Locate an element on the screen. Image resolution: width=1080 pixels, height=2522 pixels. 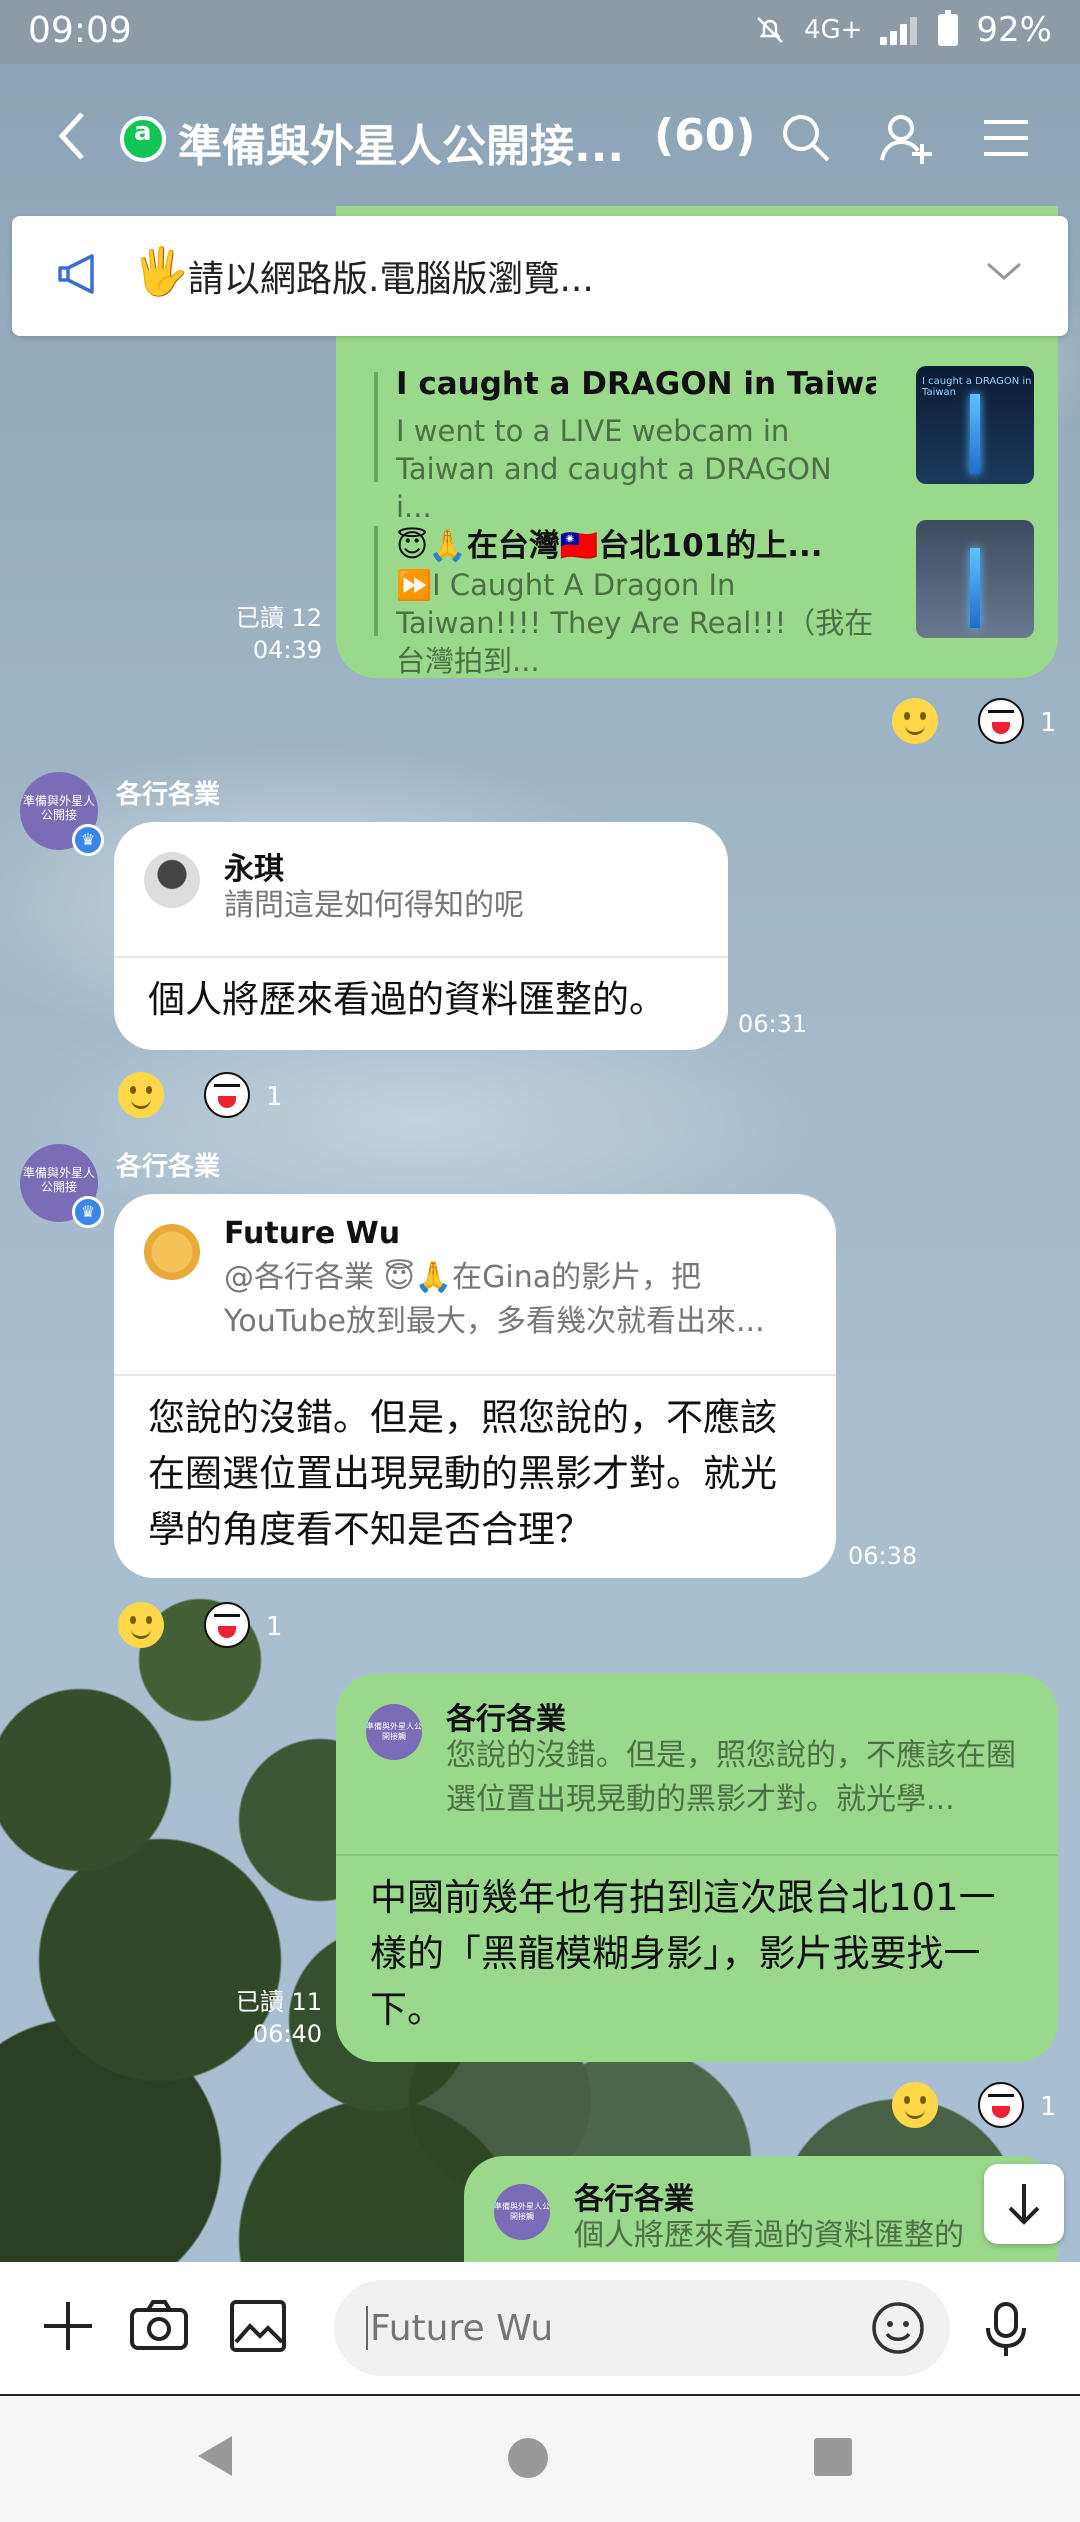
quoted-text: 請問這是如何得知的呢 is located at coordinates (374, 905).